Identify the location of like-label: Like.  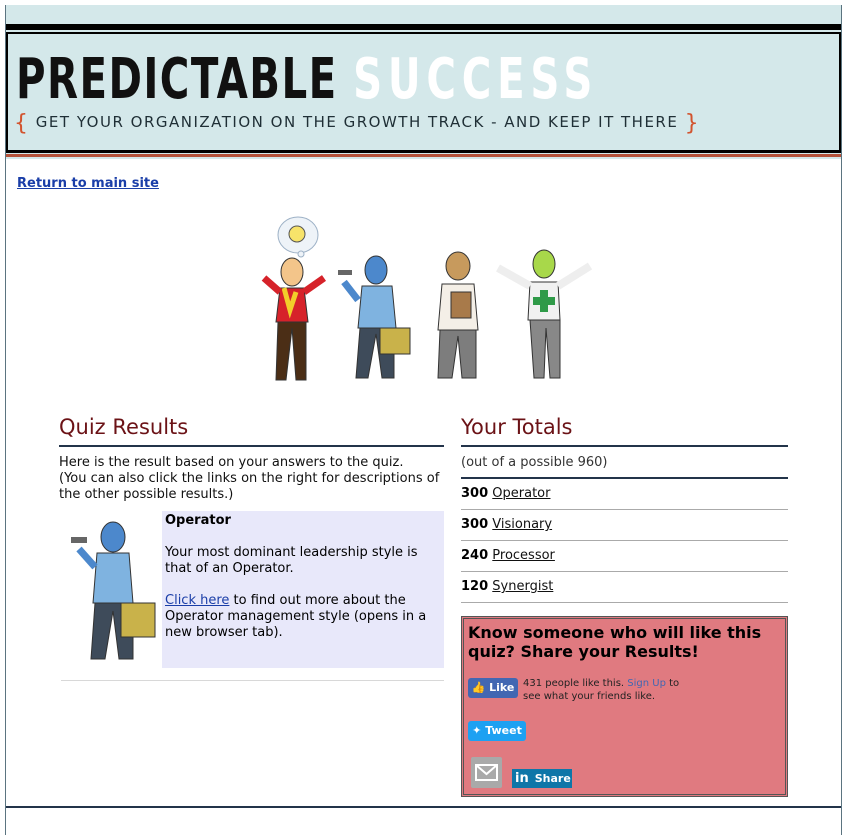
(502, 687).